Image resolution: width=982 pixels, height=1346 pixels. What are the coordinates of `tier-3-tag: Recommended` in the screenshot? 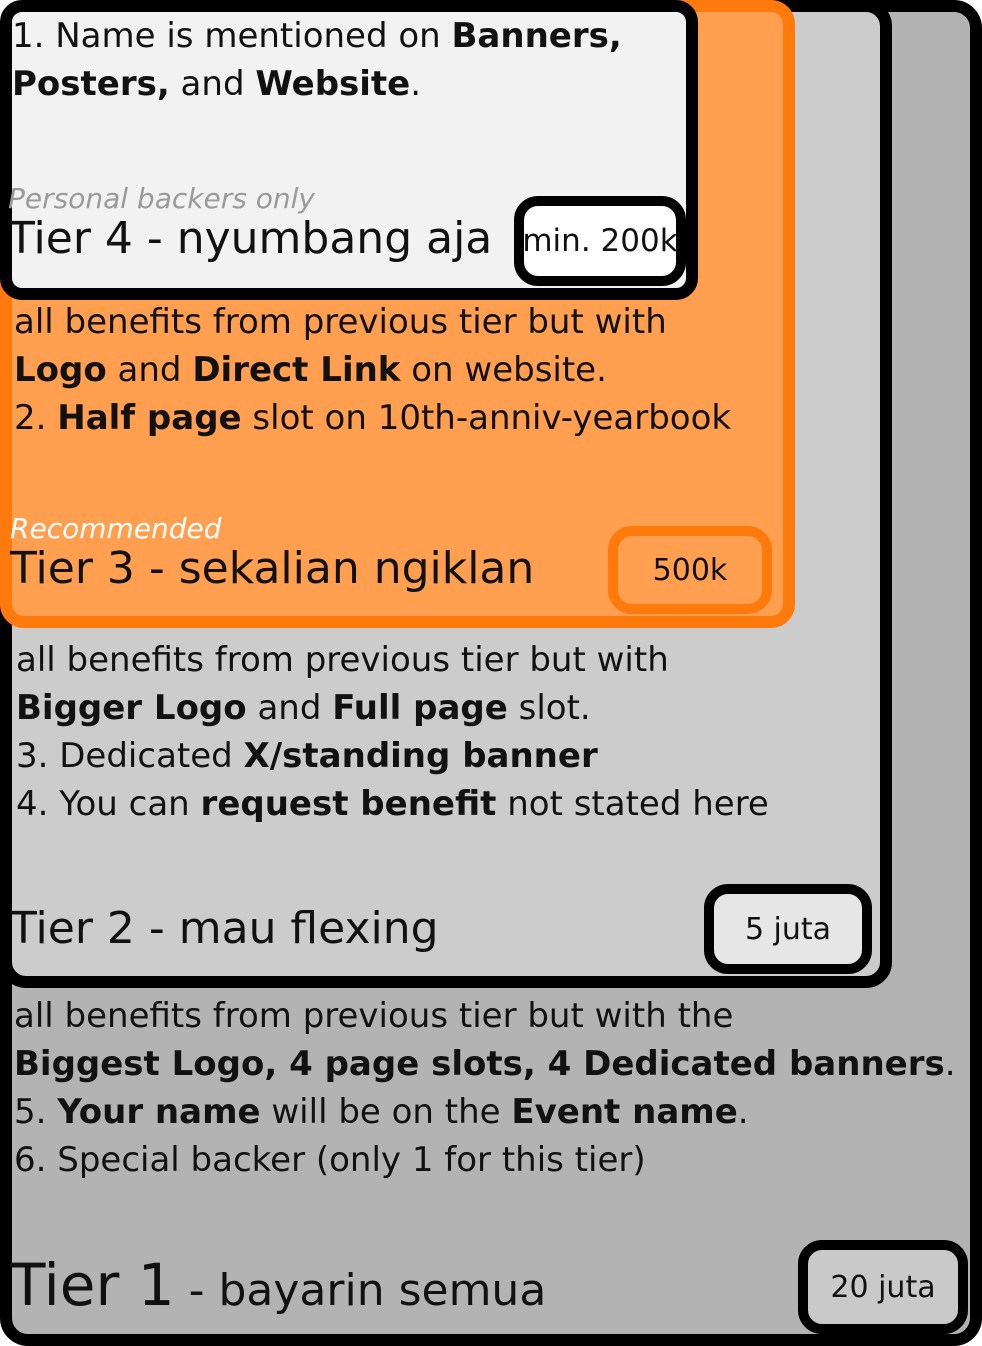 It's located at (116, 528).